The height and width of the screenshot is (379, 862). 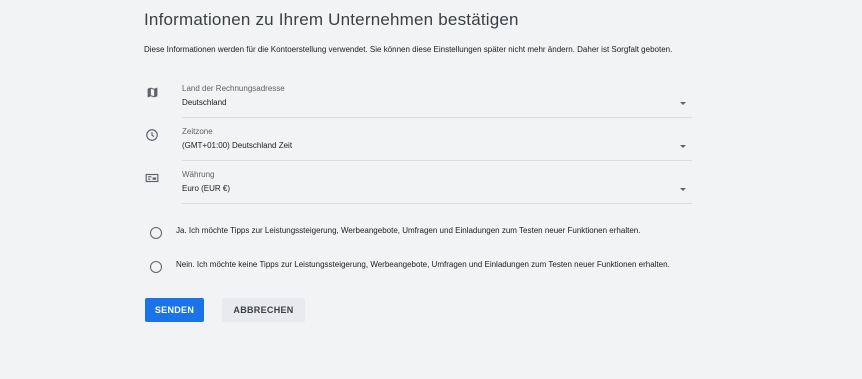 What do you see at coordinates (237, 145) in the screenshot?
I see `timezone-value: (GMT+01:00) Deutschland Zeit` at bounding box center [237, 145].